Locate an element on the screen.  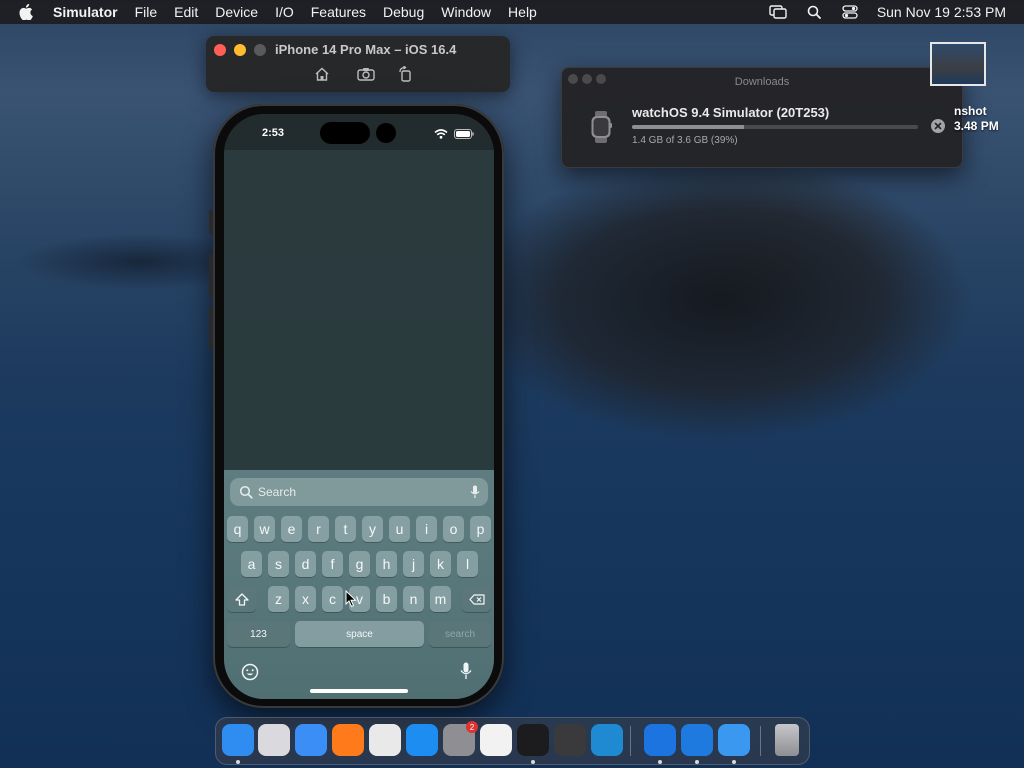
cancel-download-button is located at coordinates (938, 126).